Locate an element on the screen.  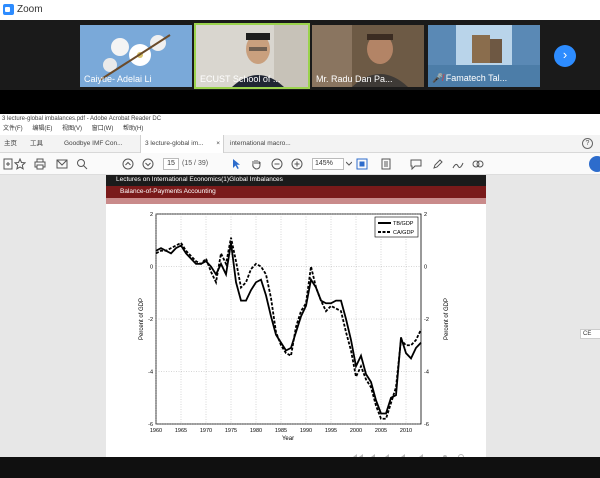
close-tab-icon: × is located at coordinates (218, 144).